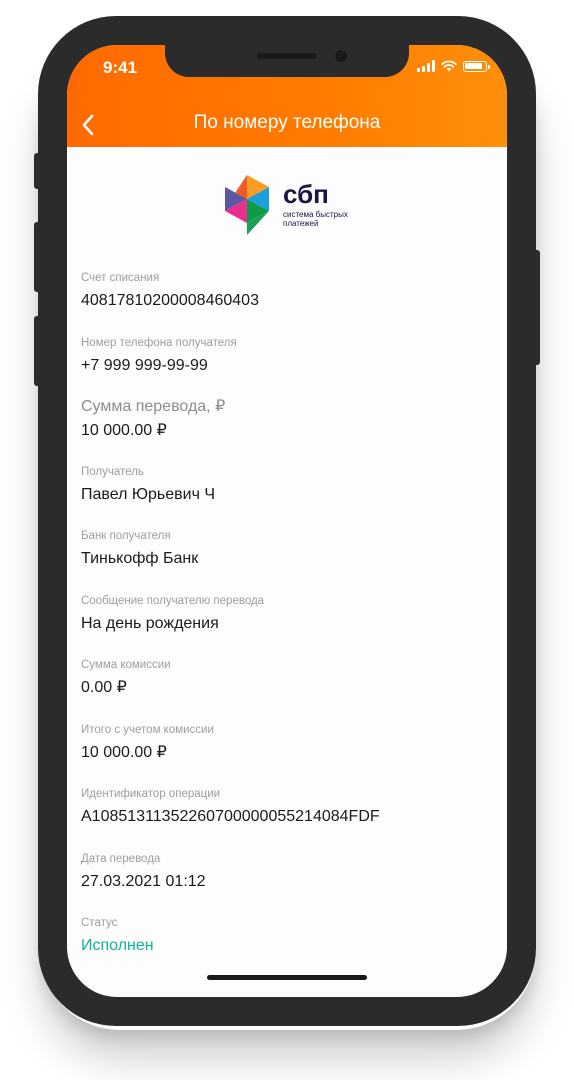 This screenshot has height=1080, width=574. What do you see at coordinates (147, 730) in the screenshot?
I see `field-label: Итого с учетом комиссии` at bounding box center [147, 730].